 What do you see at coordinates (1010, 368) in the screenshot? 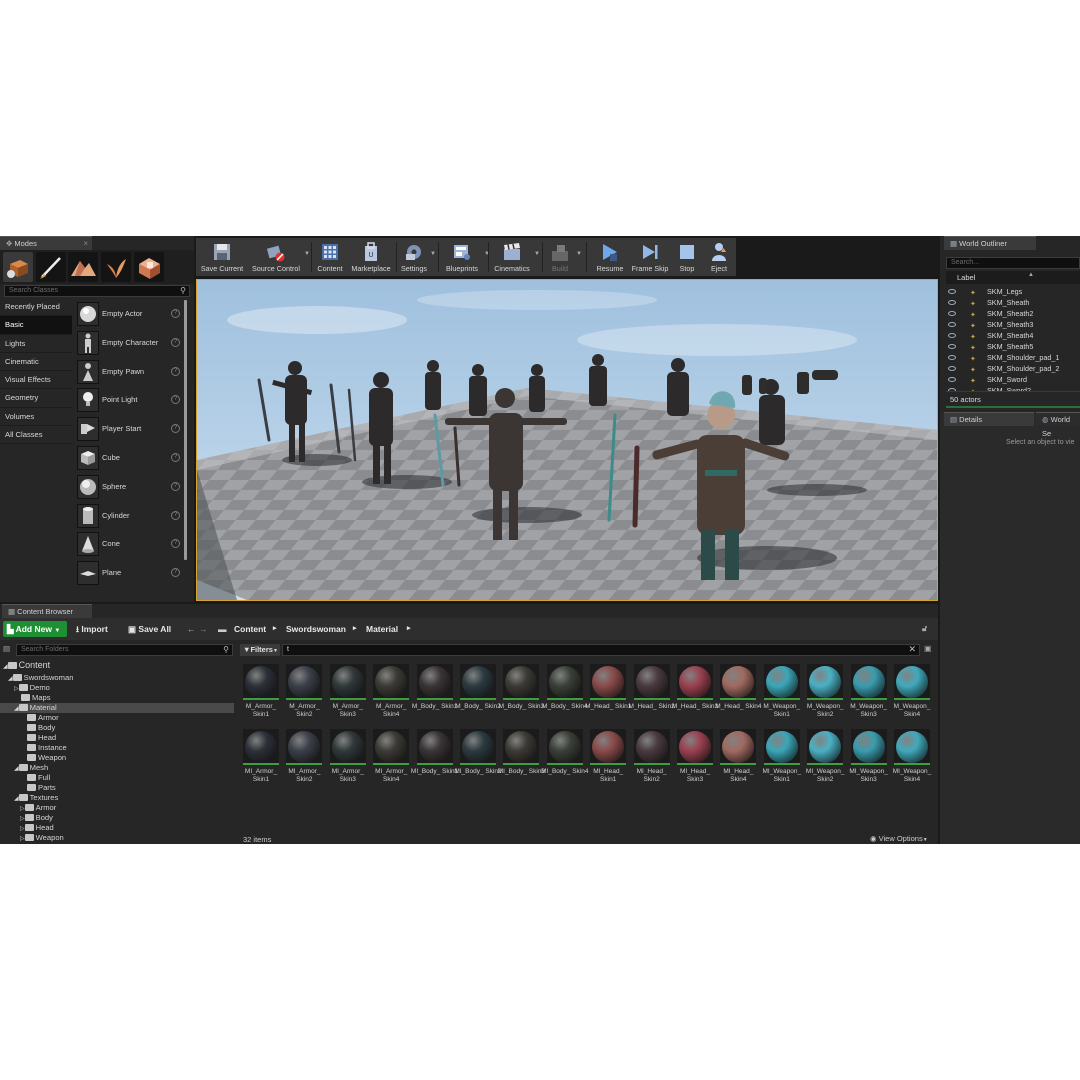
I see `outliner-row: ✦ SKM_Shoulder_pad_2` at bounding box center [1010, 368].